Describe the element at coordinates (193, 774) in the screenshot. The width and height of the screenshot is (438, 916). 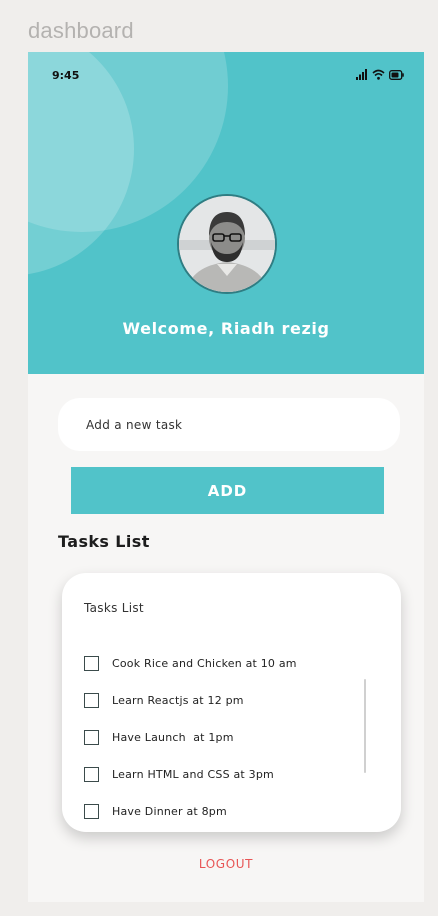
I see `task-label: Learn HTML and CSS at 3pm` at that location.